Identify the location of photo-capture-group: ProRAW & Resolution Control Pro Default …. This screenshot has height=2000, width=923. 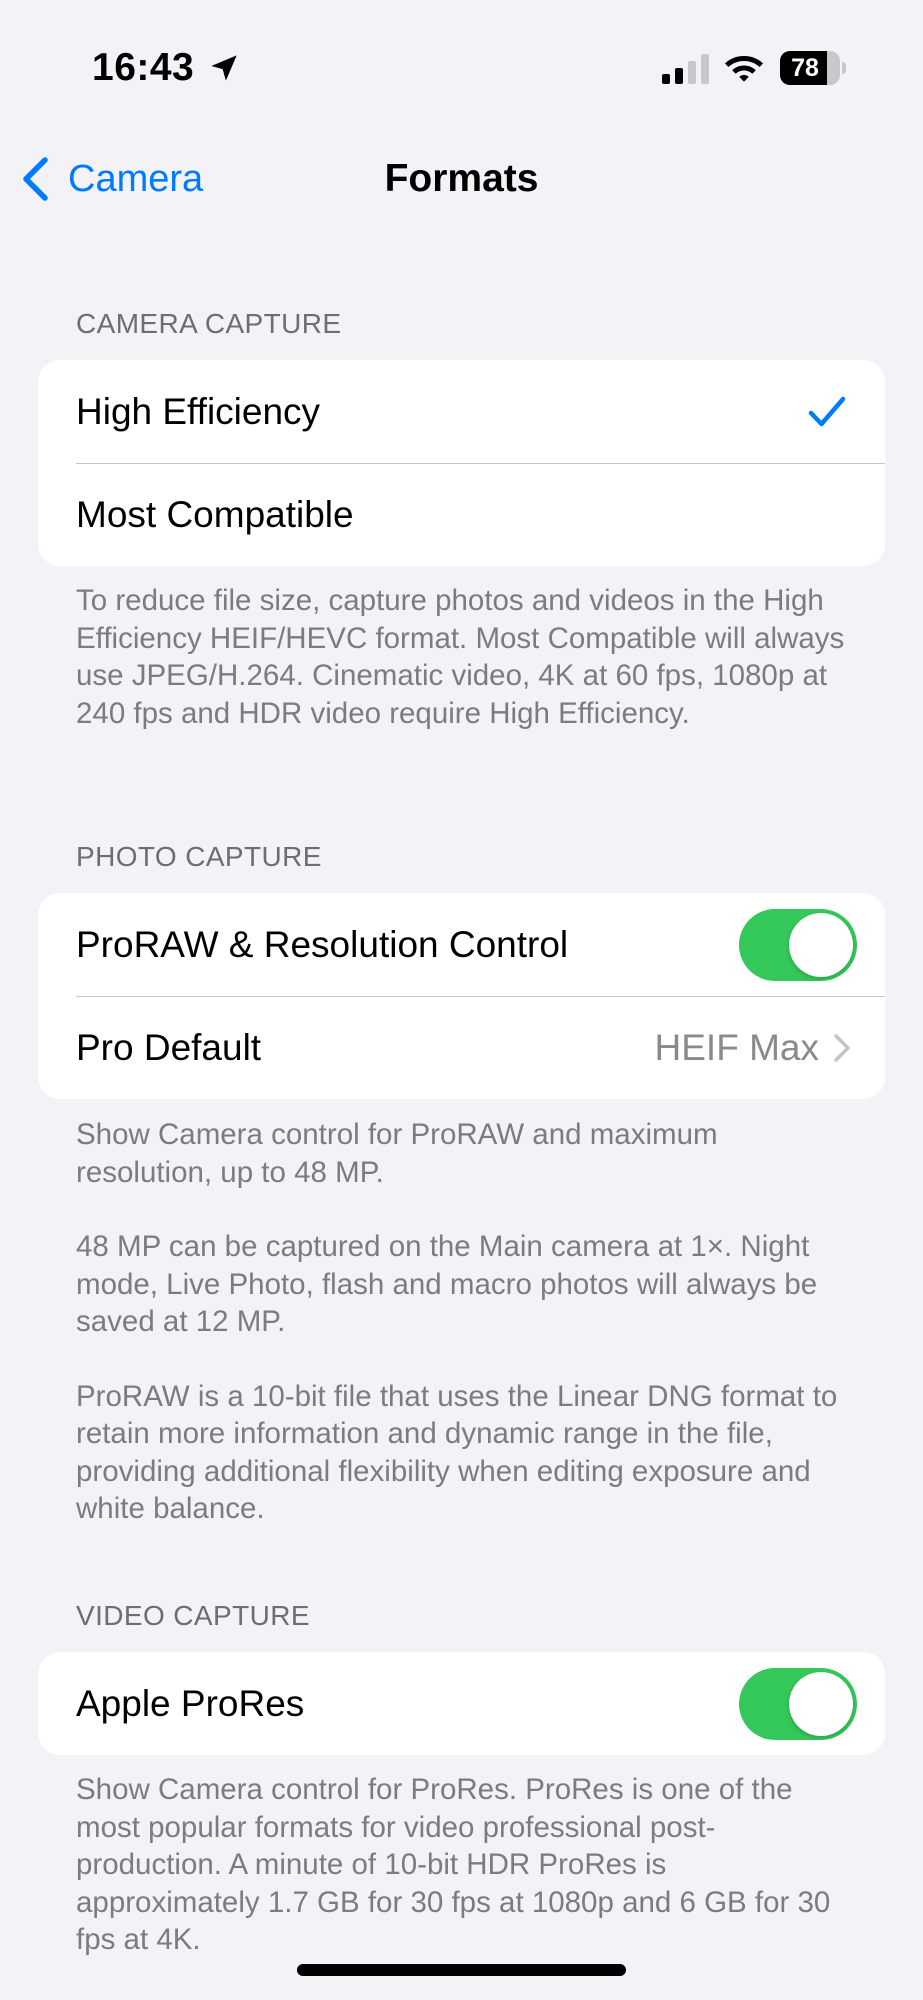
(461, 996).